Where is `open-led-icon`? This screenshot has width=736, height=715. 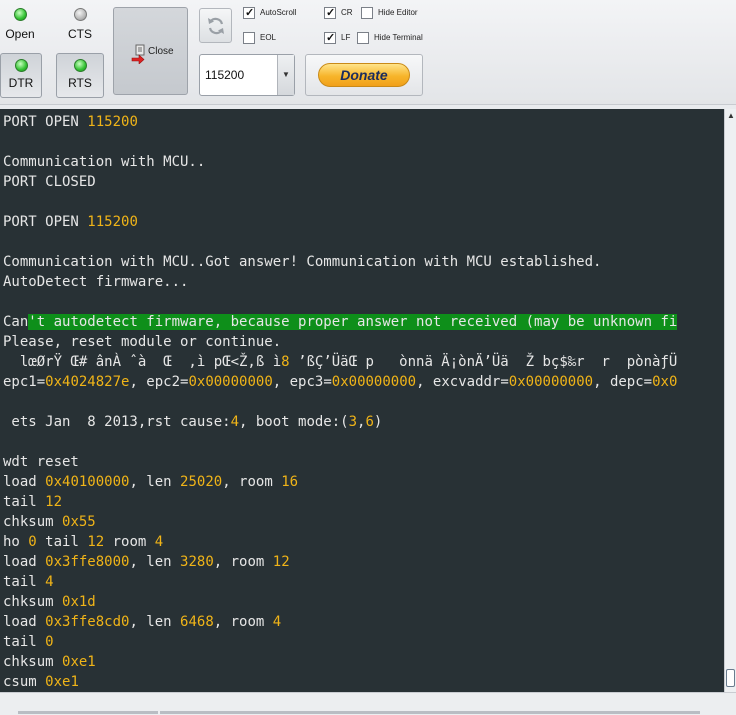
open-led-icon is located at coordinates (20, 14).